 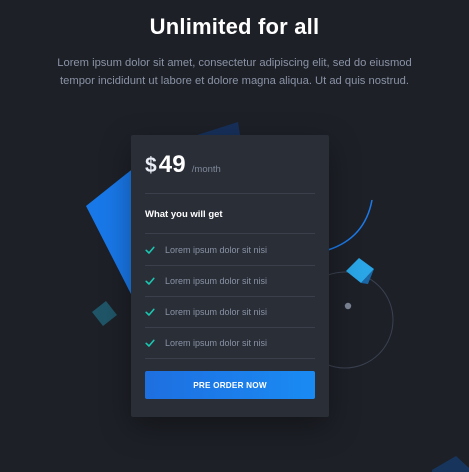 I want to click on decor-small-square, so click(x=104, y=313).